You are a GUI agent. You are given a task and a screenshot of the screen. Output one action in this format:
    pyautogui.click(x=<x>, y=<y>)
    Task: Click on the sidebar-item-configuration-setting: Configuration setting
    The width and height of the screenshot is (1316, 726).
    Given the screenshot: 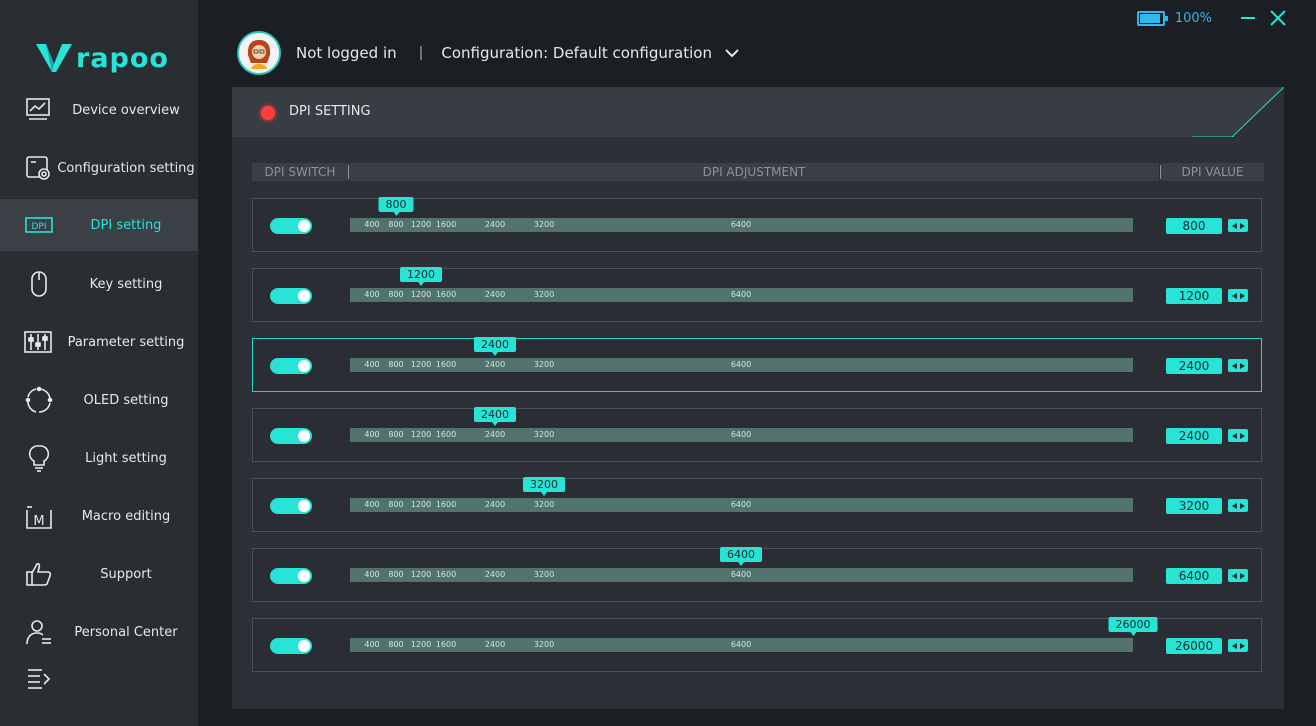 What is the action you would take?
    pyautogui.click(x=99, y=168)
    